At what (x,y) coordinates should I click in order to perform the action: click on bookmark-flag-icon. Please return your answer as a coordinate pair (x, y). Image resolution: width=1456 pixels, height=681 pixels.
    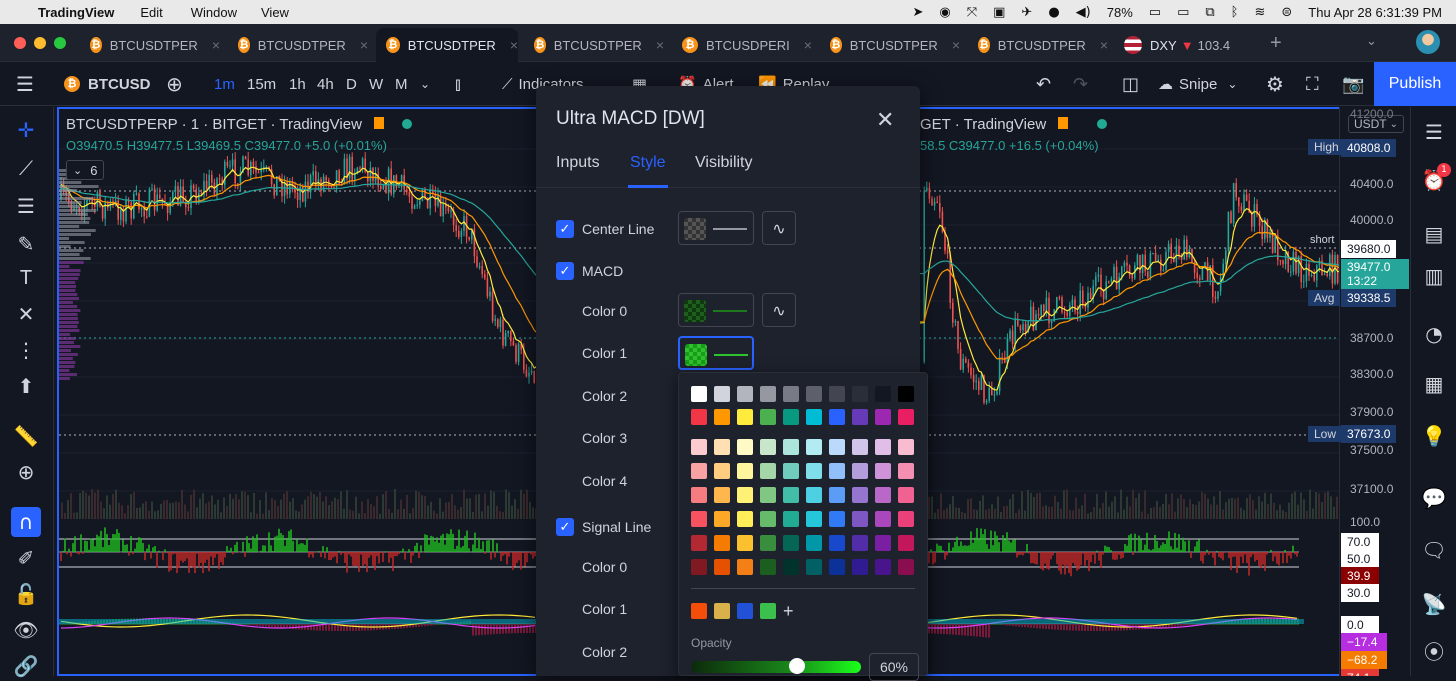
    Looking at the image, I should click on (379, 123).